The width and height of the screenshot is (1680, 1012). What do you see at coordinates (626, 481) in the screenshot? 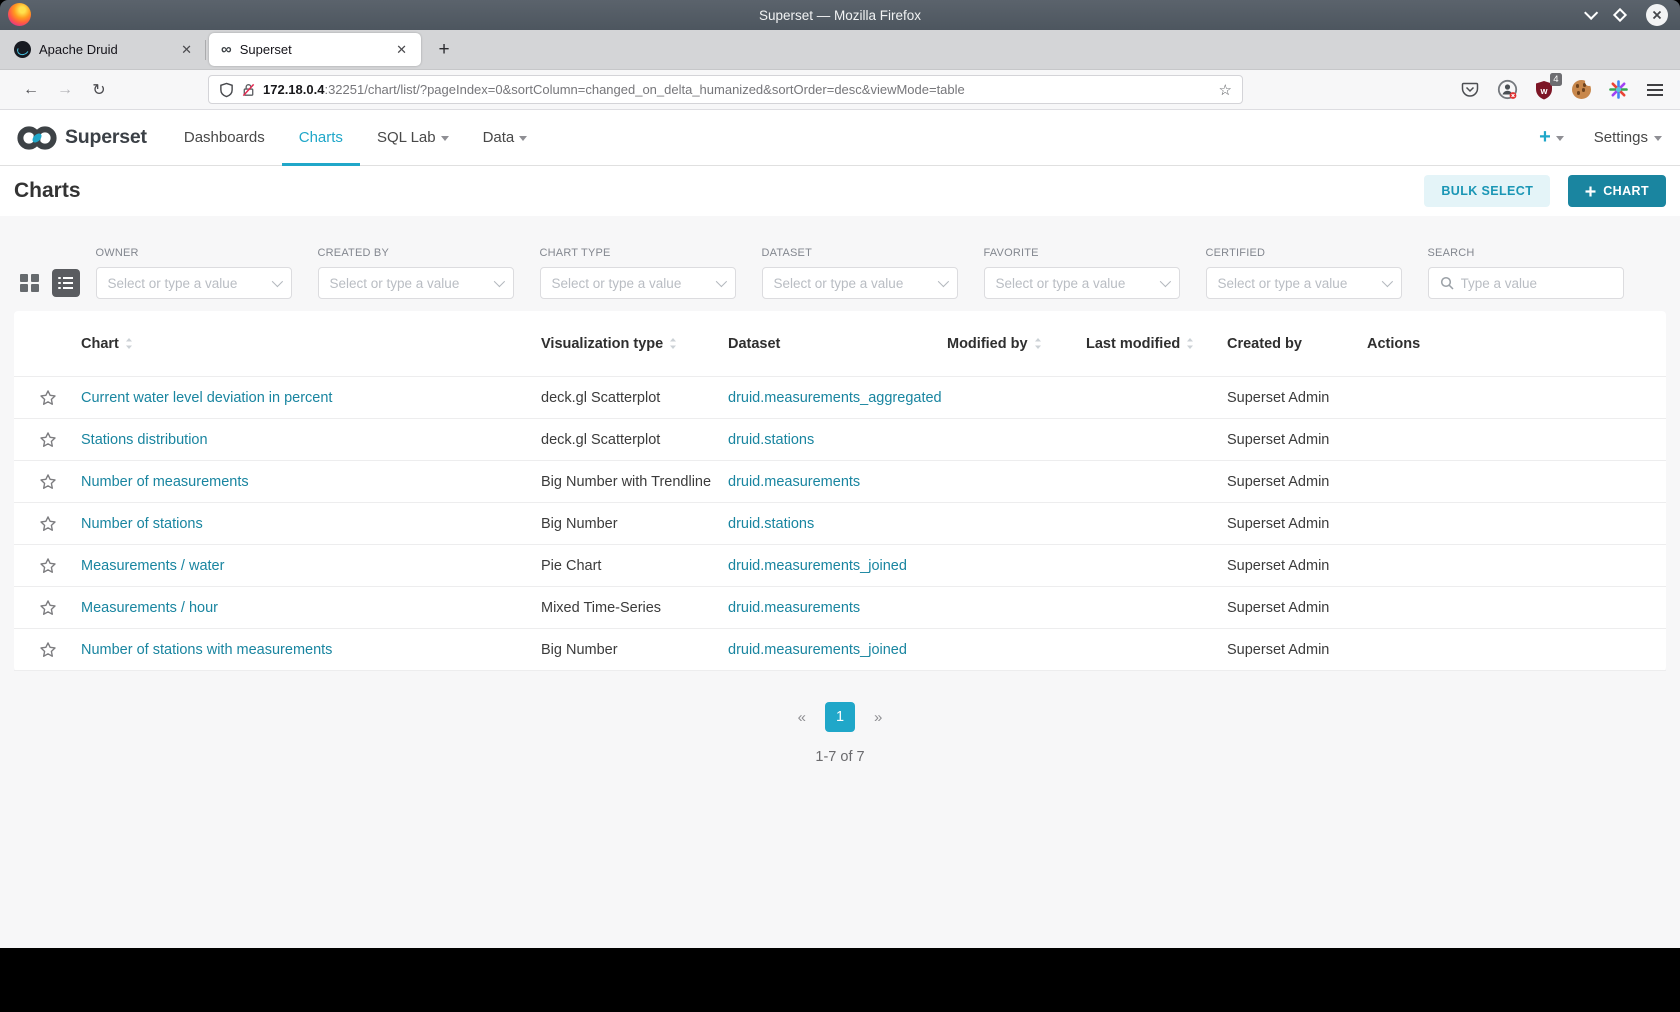
I see `viz-type-cell: Big Number with Trendline` at bounding box center [626, 481].